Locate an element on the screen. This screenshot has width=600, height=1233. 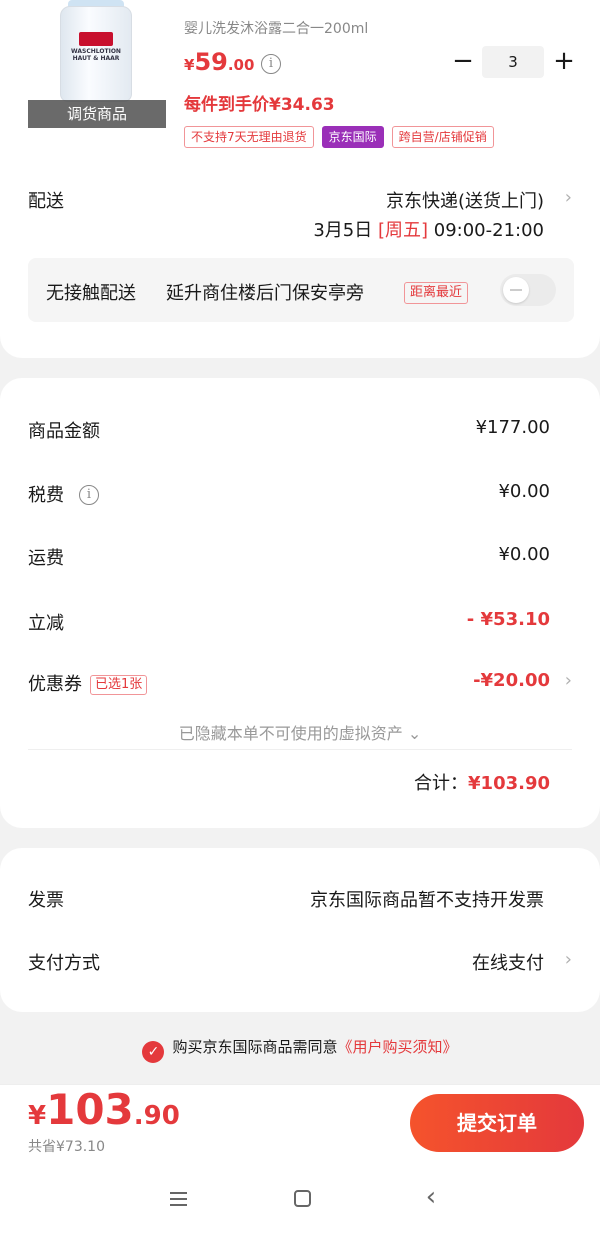
invoice-label: 发票 is located at coordinates (46, 900).